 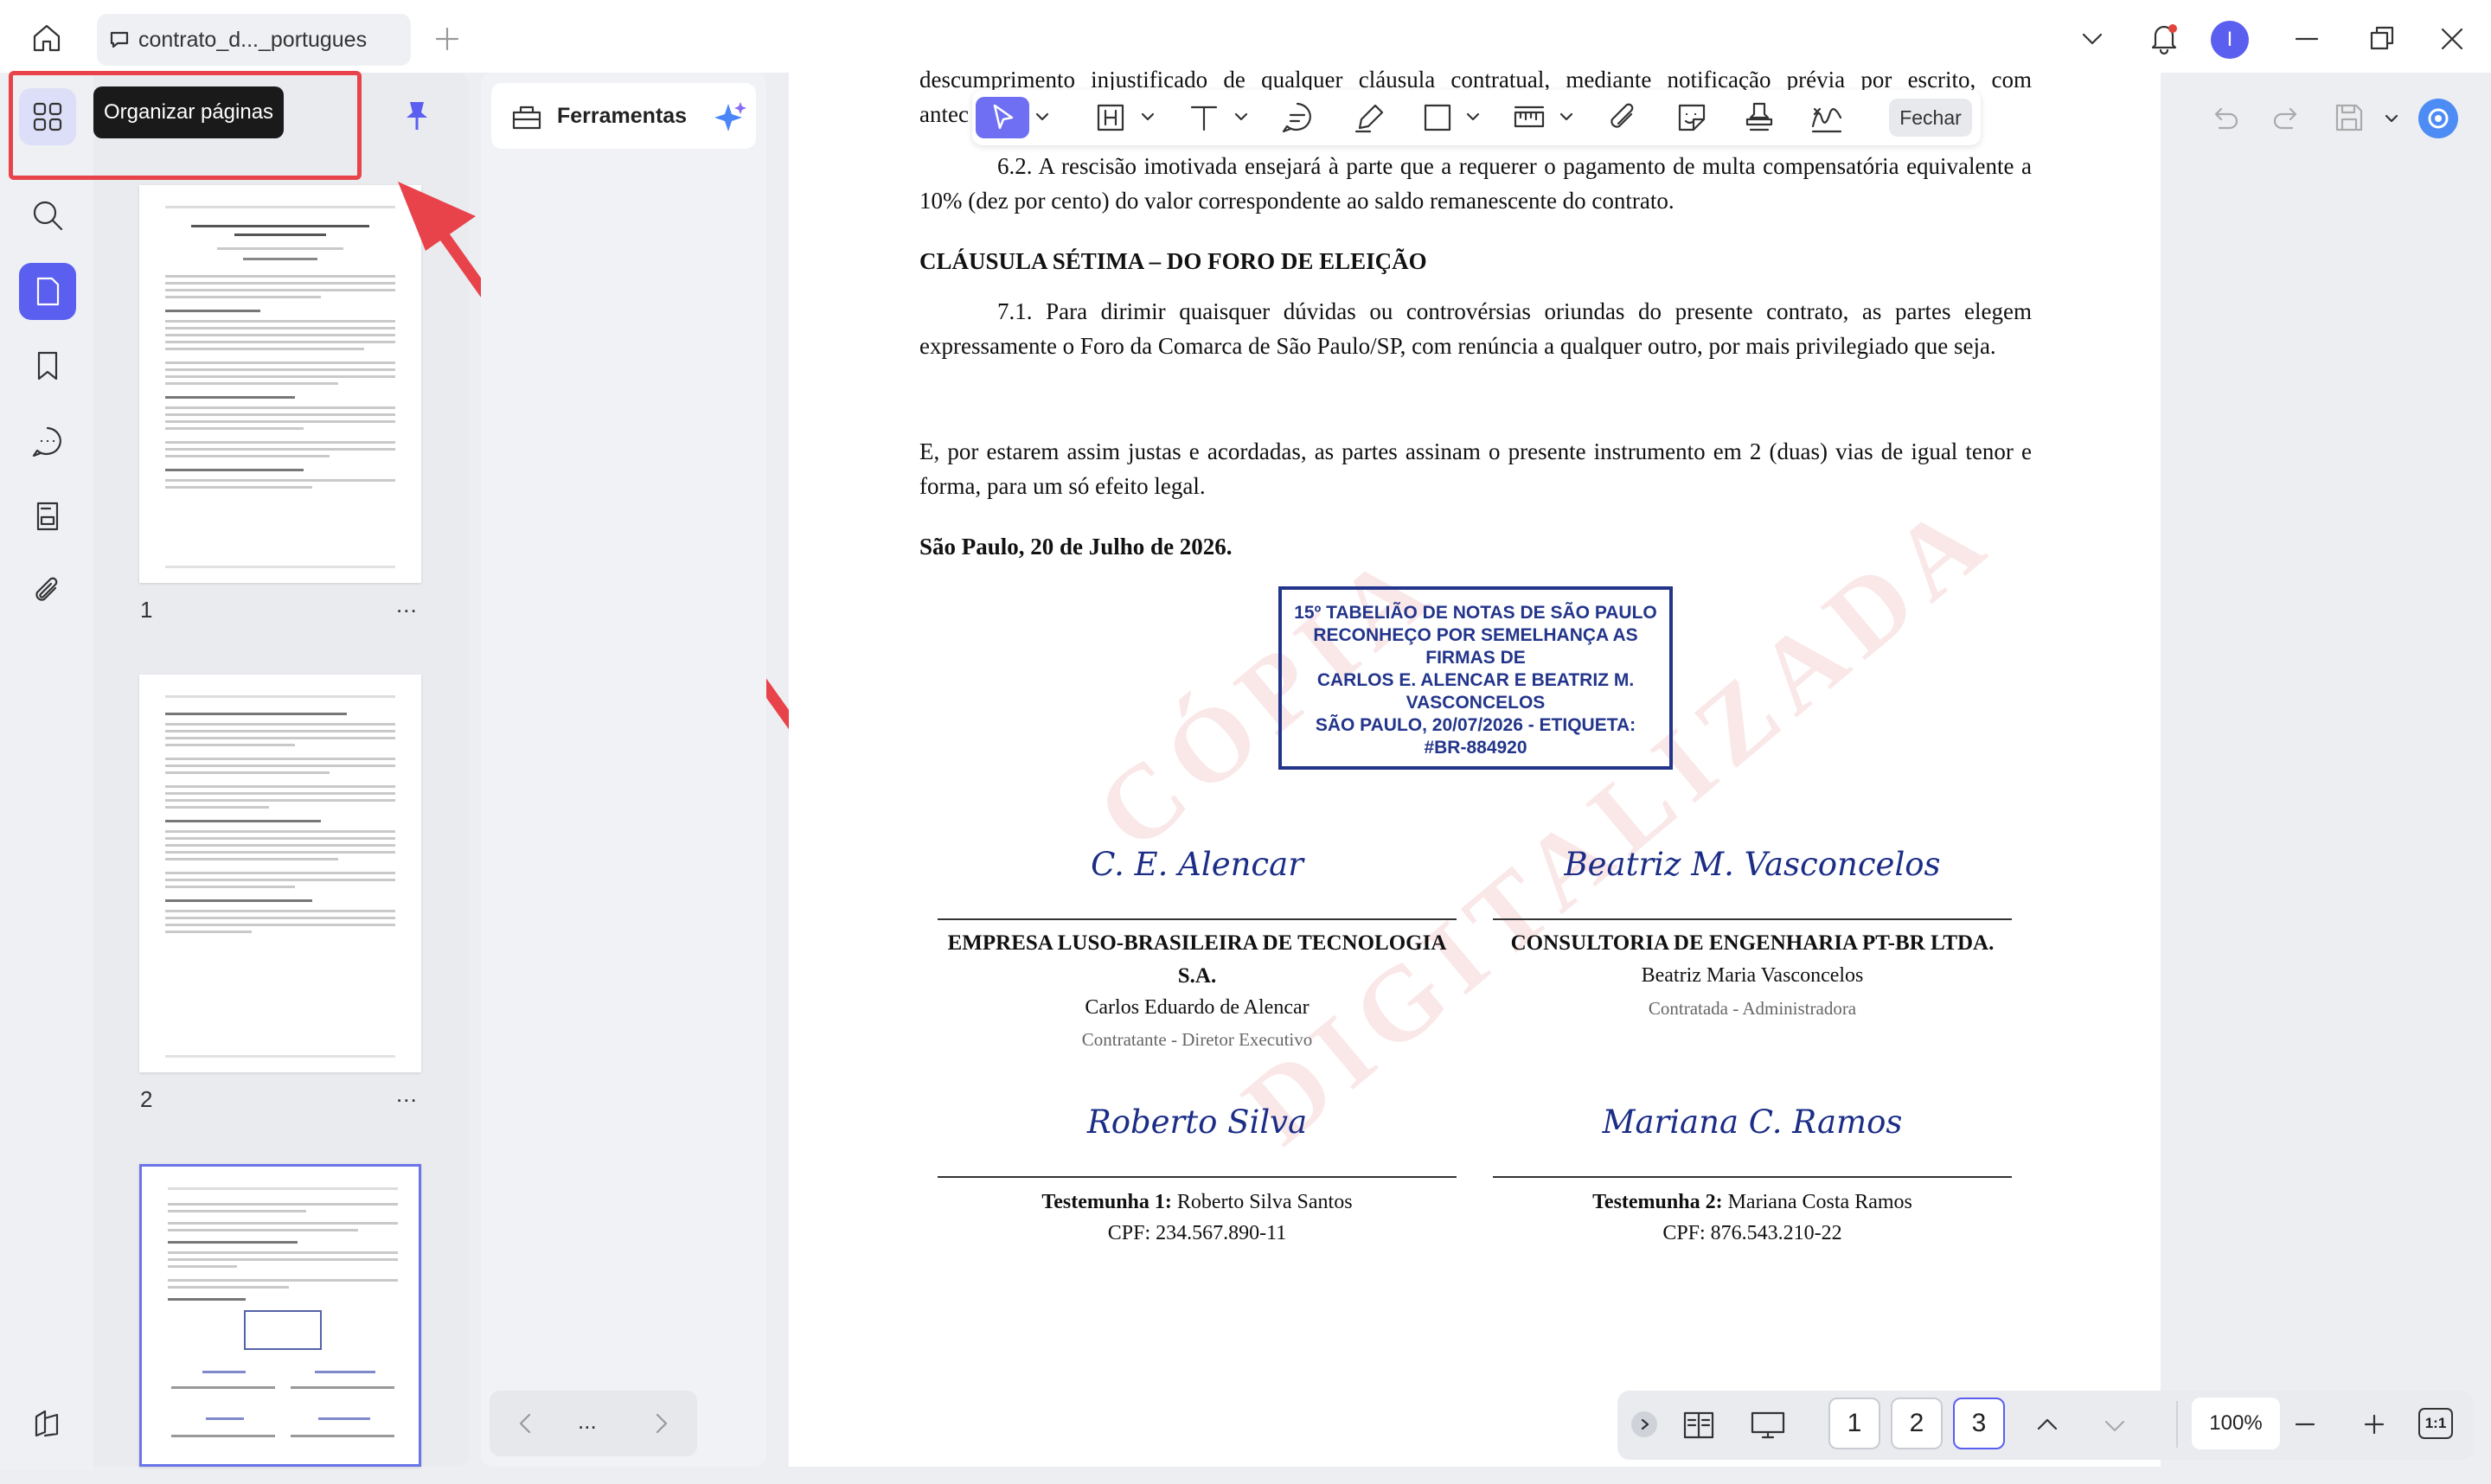 I want to click on minimize-icon, so click(x=2307, y=39).